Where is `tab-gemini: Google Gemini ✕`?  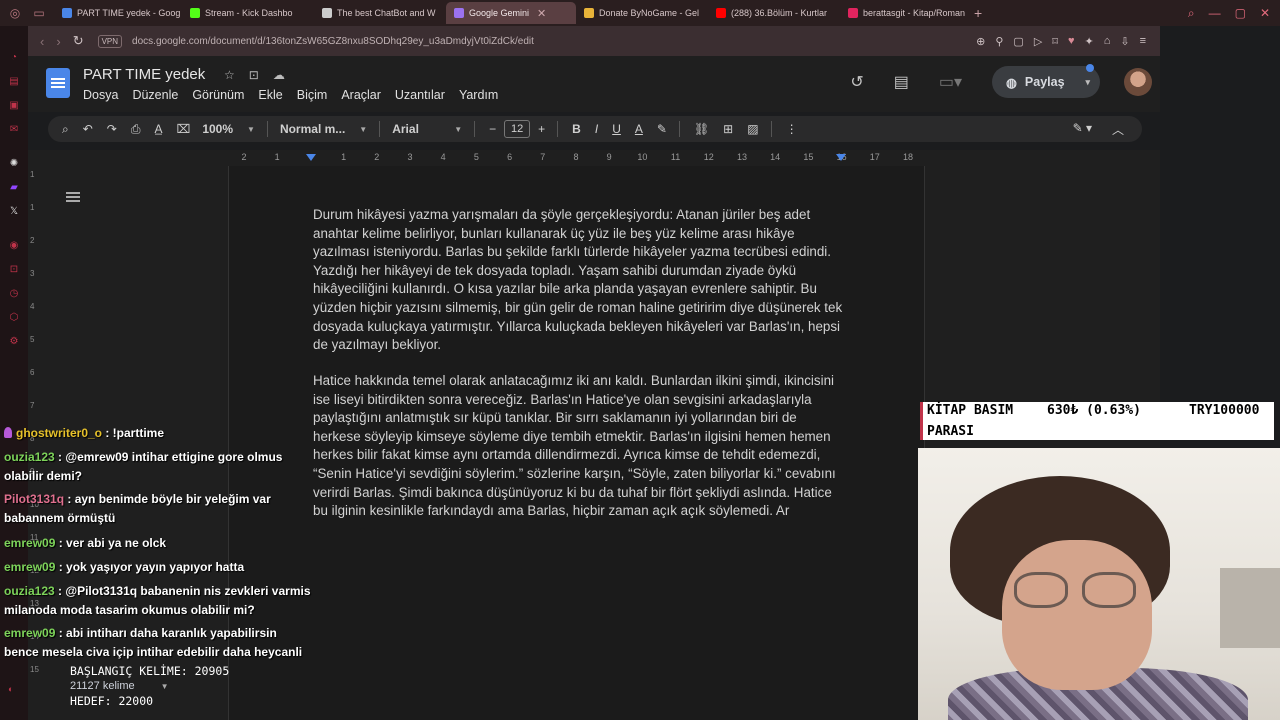 tab-gemini: Google Gemini ✕ is located at coordinates (511, 13).